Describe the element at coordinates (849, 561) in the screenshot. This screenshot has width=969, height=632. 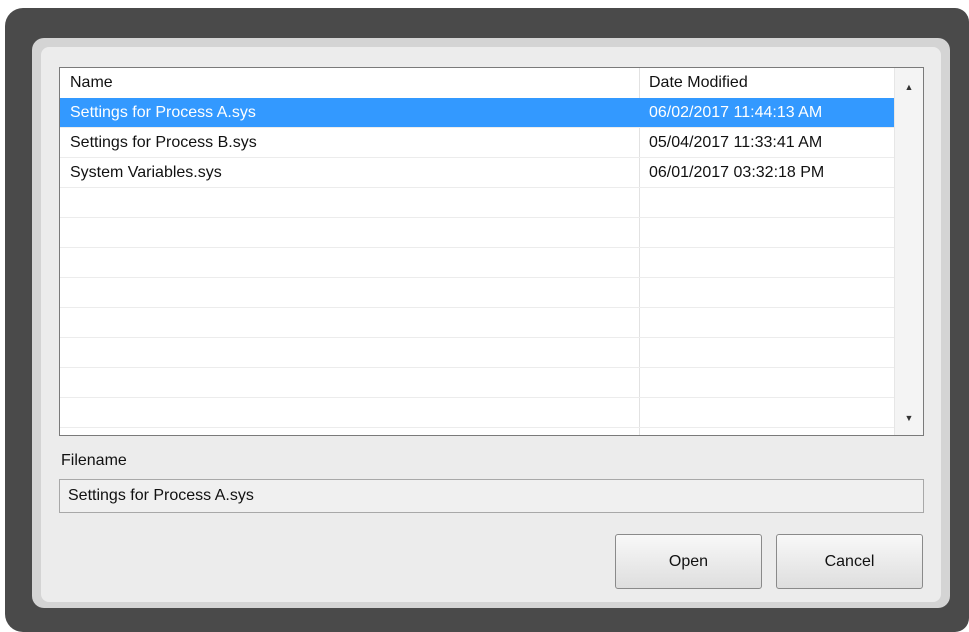
I see `cancel-button: Cancel` at that location.